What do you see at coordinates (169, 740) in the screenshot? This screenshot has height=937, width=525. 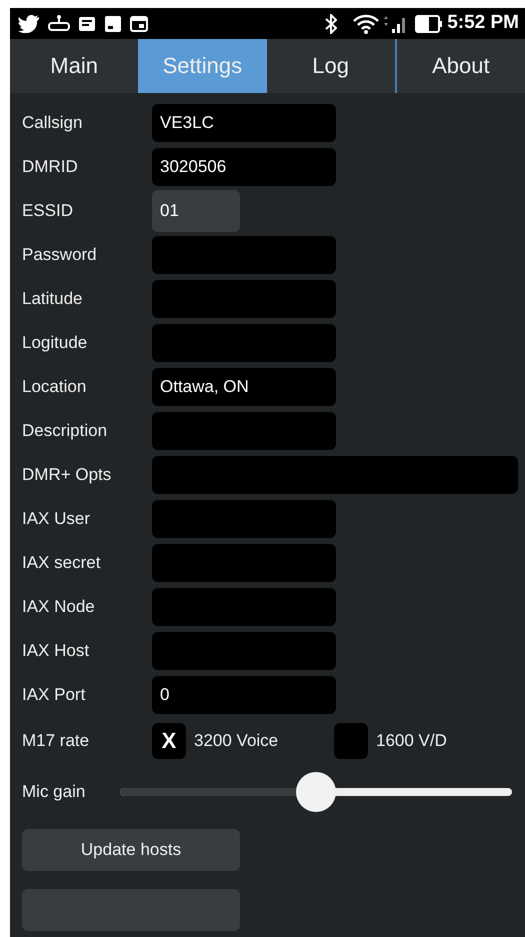 I see `checkbox: X` at bounding box center [169, 740].